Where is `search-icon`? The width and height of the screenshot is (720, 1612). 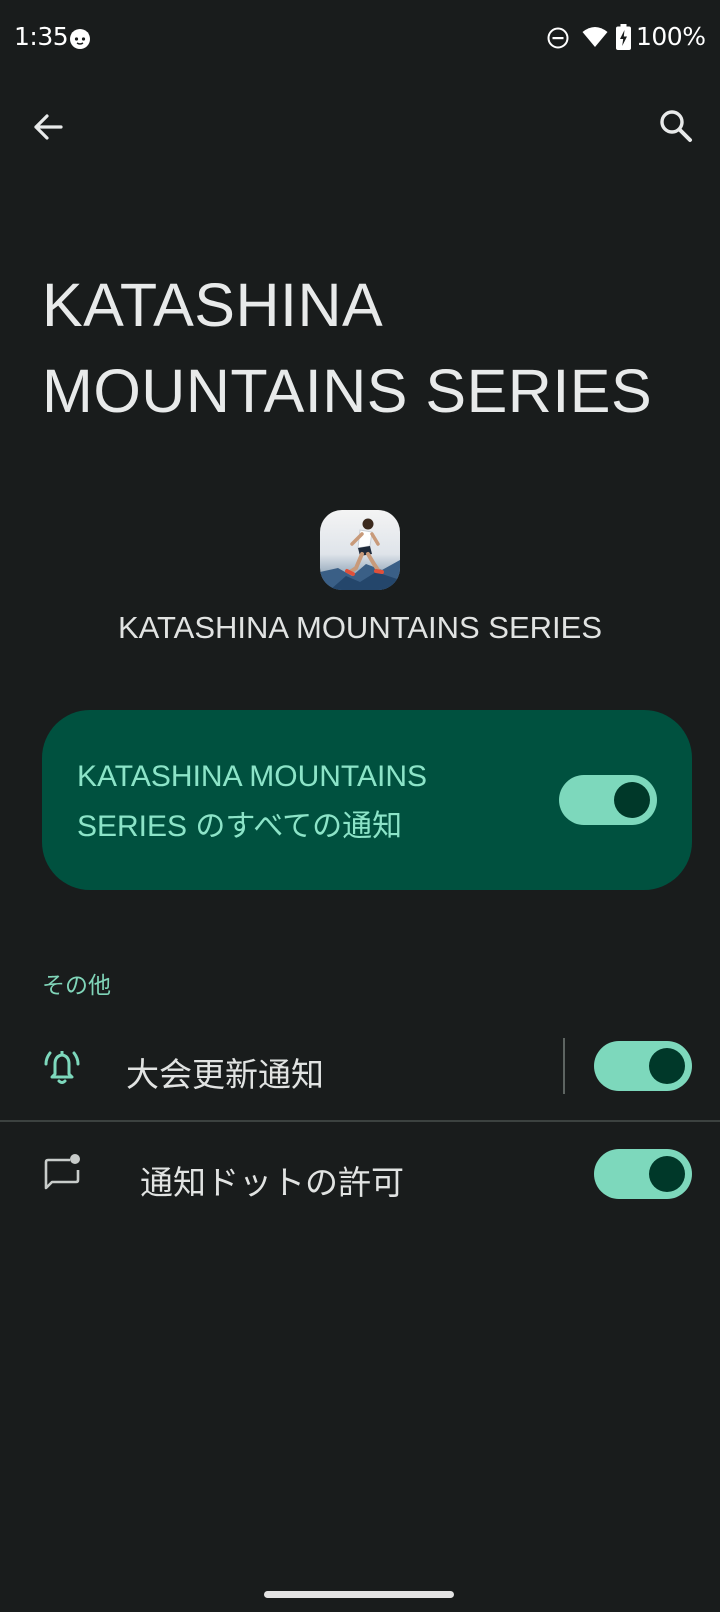
search-icon is located at coordinates (676, 126).